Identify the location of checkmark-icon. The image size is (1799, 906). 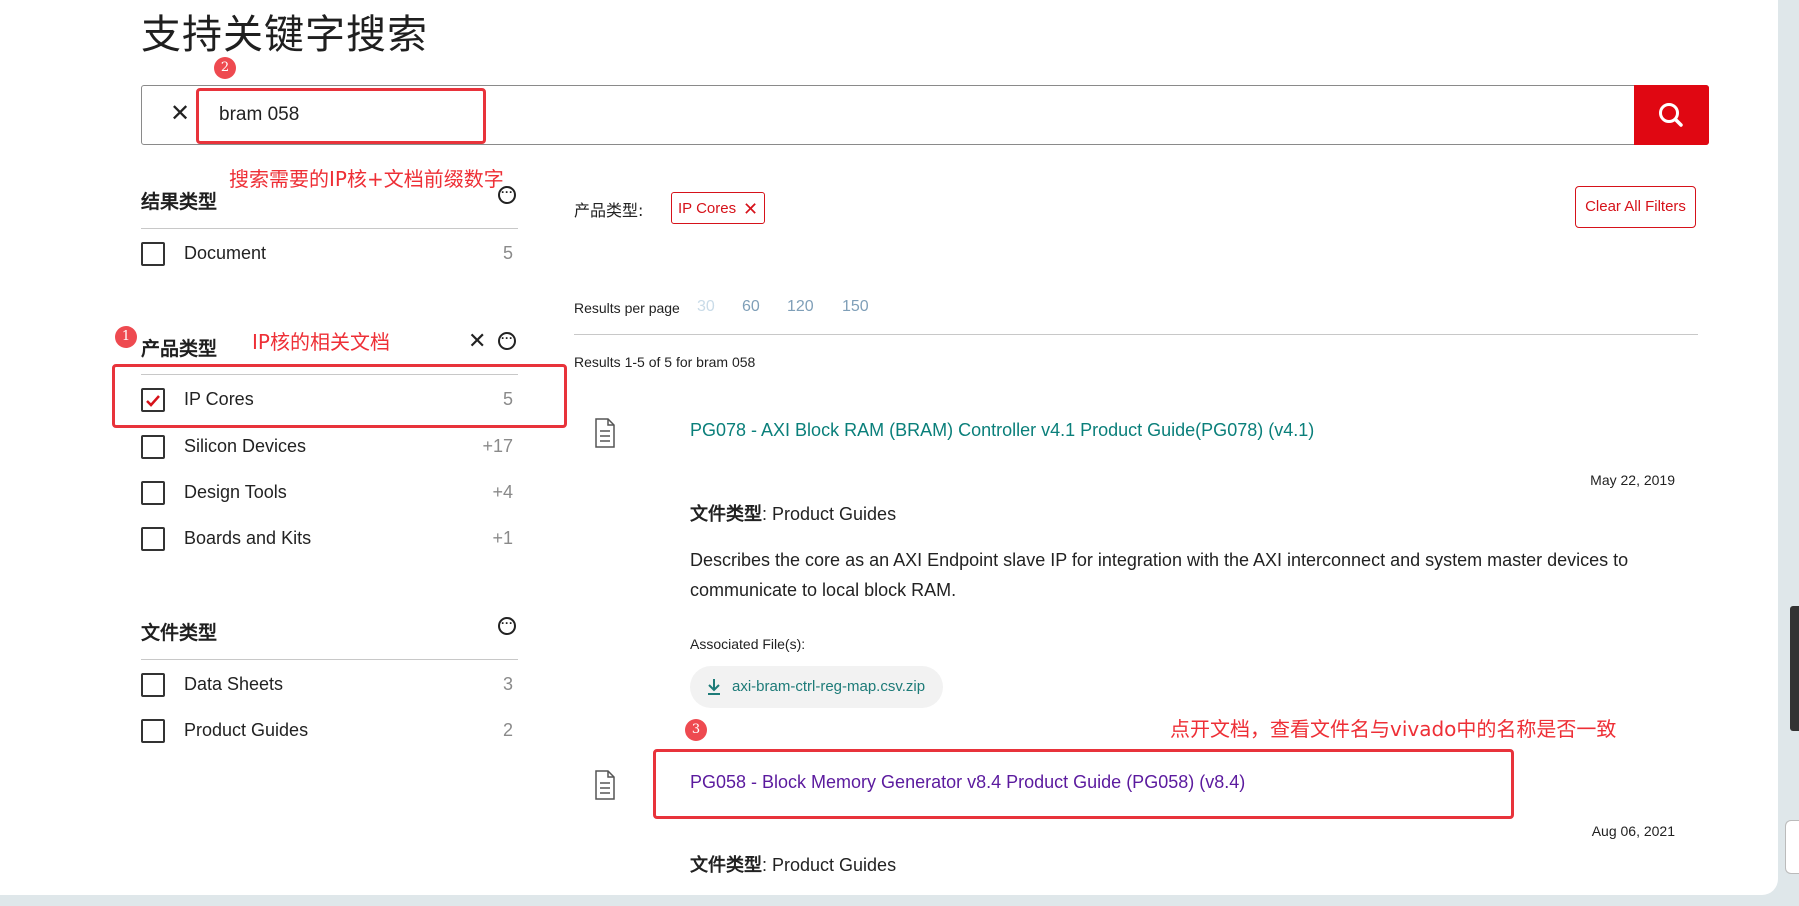
(153, 401).